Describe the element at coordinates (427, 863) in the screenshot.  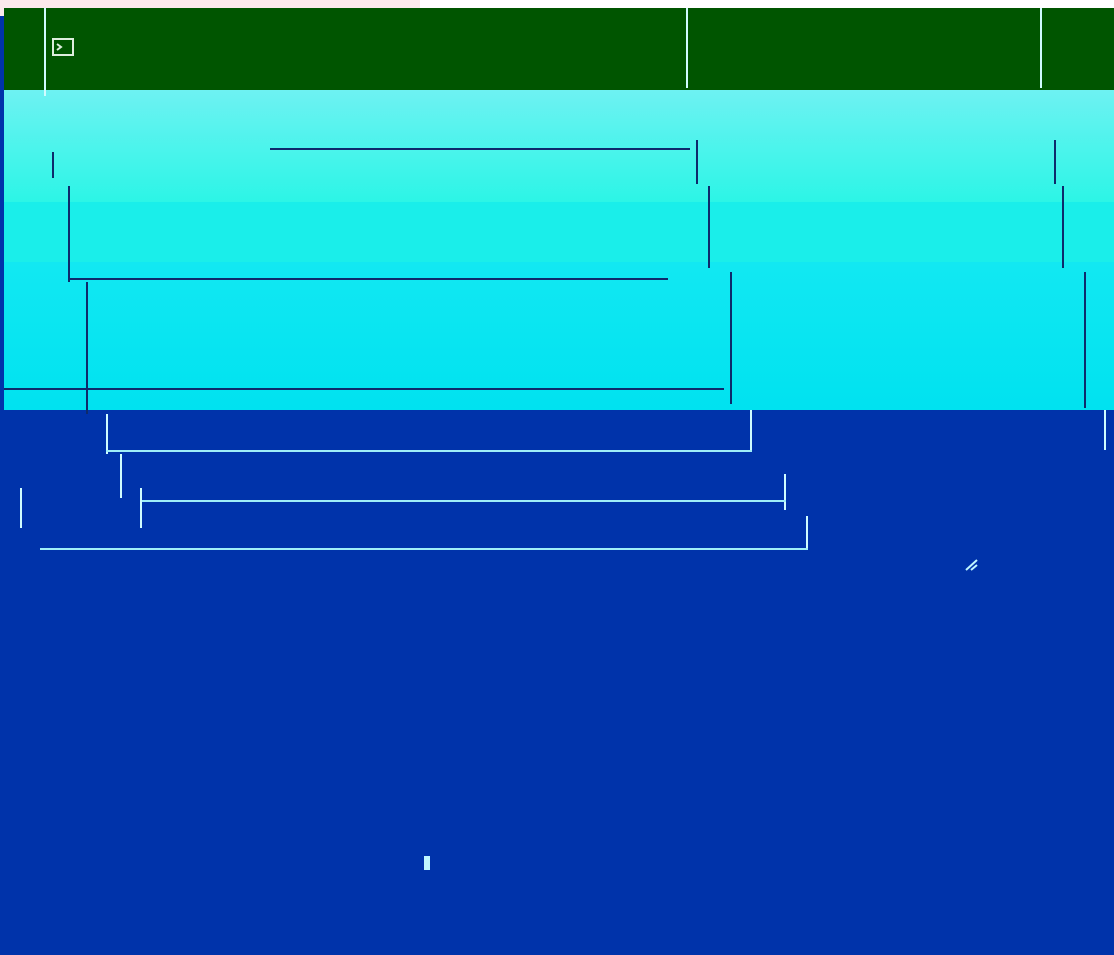
I see `cursor` at that location.